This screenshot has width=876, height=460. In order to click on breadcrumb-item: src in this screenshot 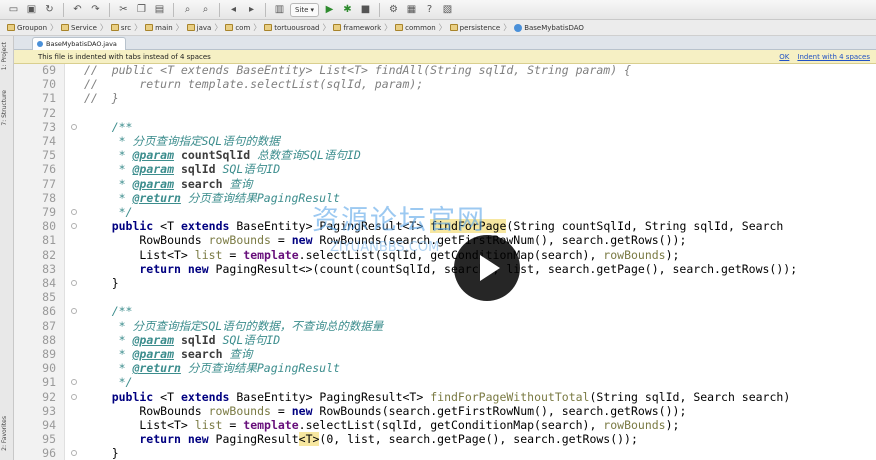, I will do `click(121, 28)`.